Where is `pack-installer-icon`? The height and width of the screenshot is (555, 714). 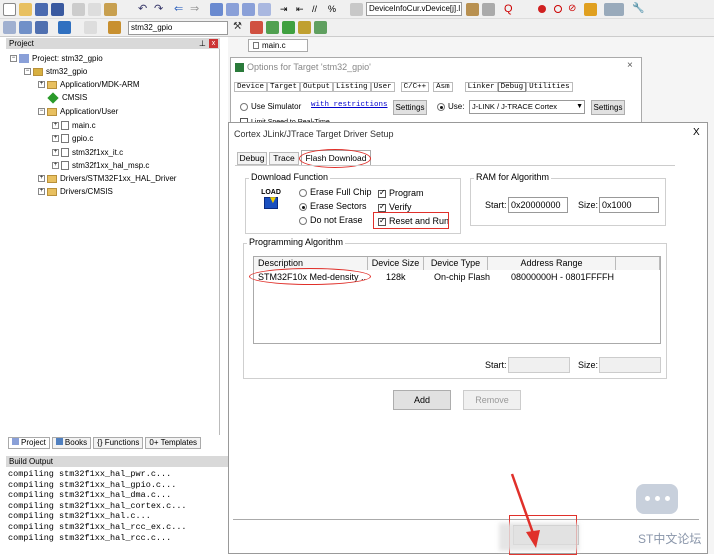 pack-installer-icon is located at coordinates (304, 27).